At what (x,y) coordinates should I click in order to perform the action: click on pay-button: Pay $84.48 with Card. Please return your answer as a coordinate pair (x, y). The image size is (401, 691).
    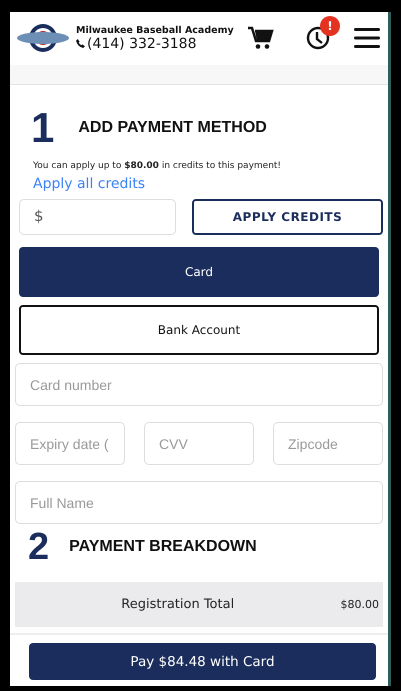
    Looking at the image, I should click on (202, 661).